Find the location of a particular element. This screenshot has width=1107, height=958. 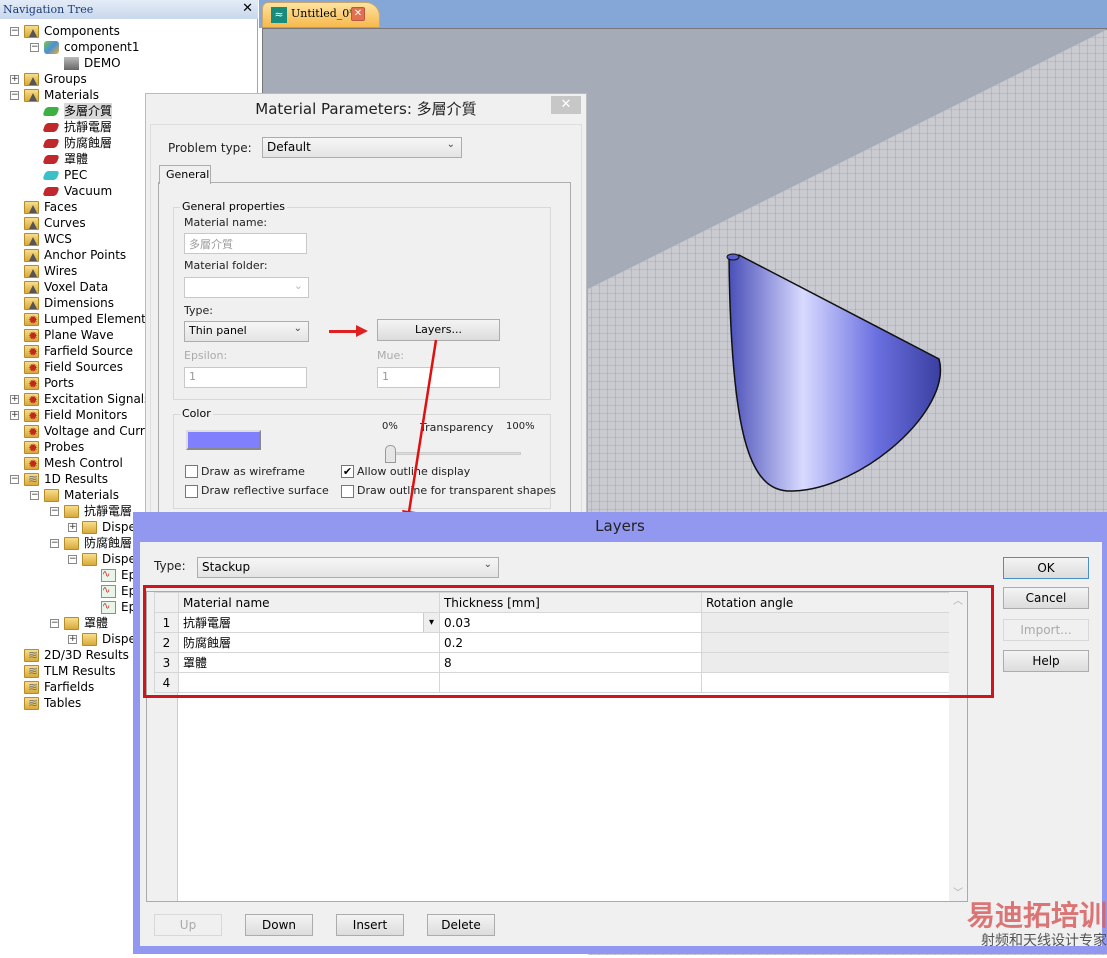

mue-label: Mue: is located at coordinates (390, 355).